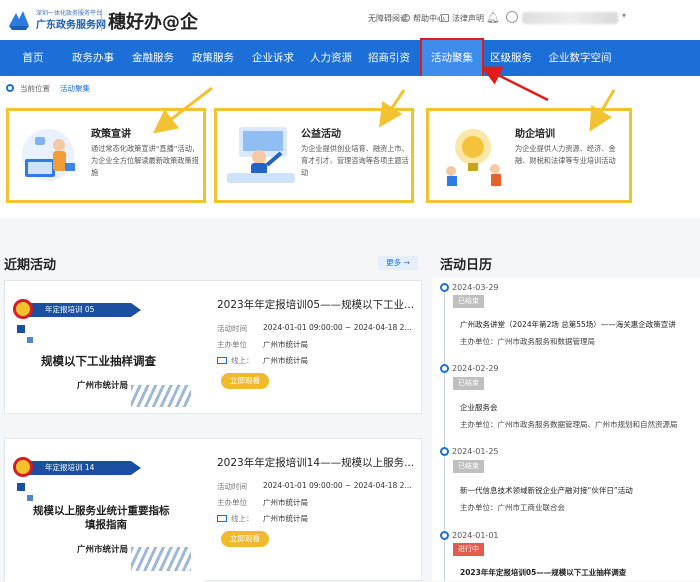 This screenshot has width=700, height=582. Describe the element at coordinates (19, 20) in the screenshot. I see `logo-icon` at that location.